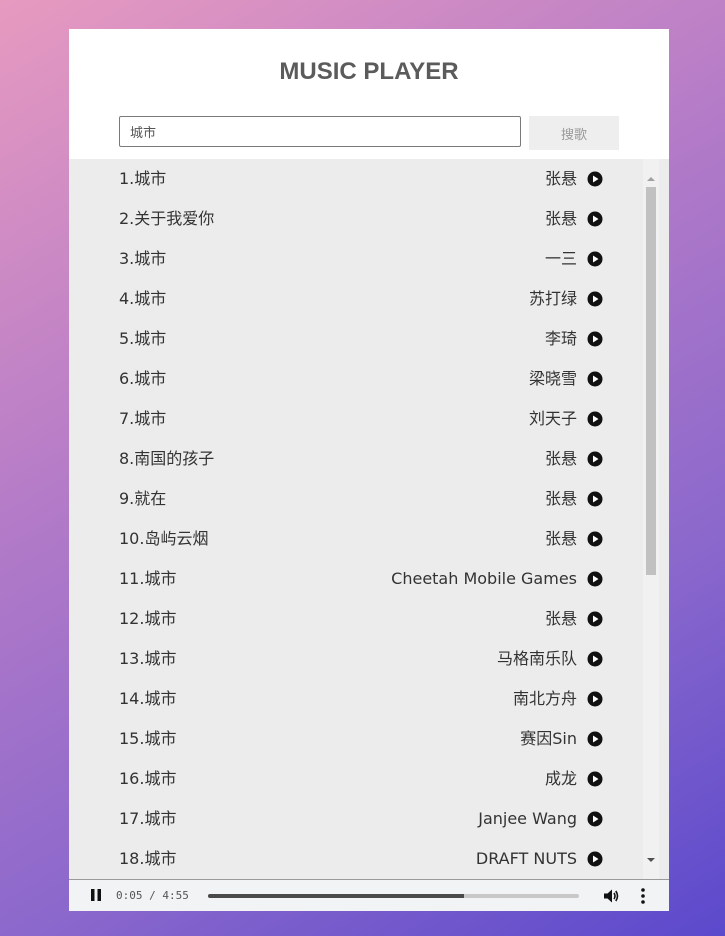 Image resolution: width=725 pixels, height=936 pixels. I want to click on song-artist: 李琦, so click(560, 338).